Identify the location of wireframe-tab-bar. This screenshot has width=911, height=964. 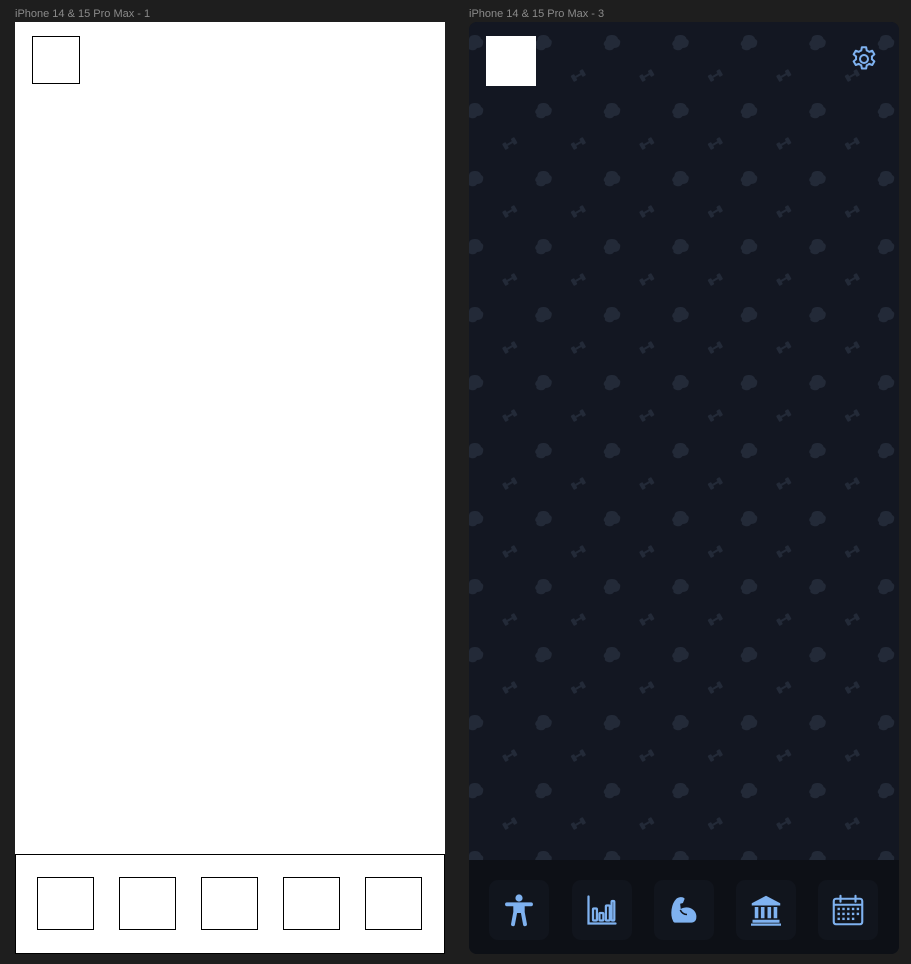
(230, 904).